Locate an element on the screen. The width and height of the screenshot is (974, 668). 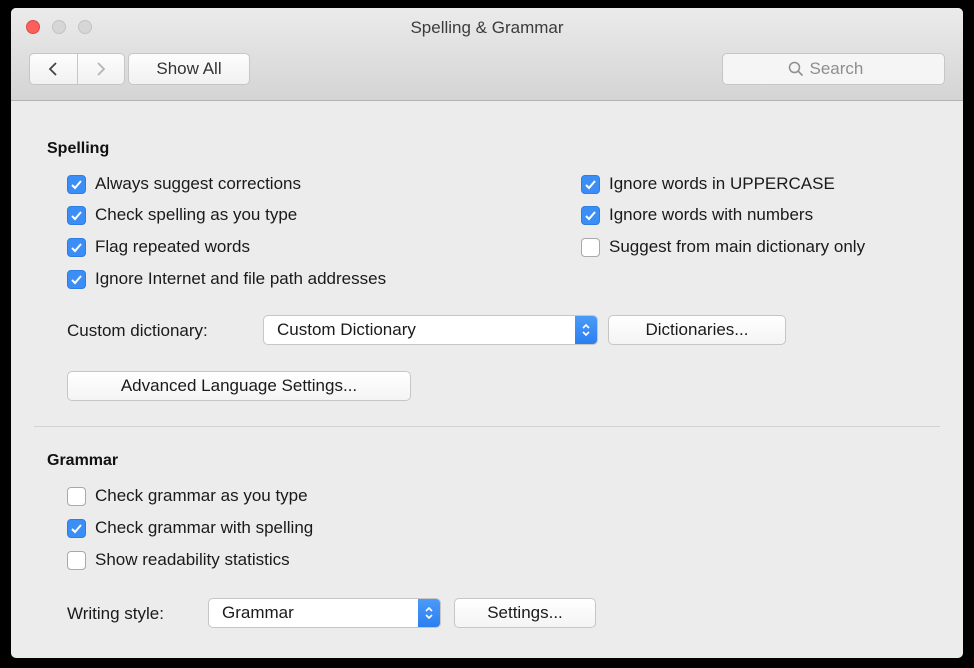
checkbox-label: Check grammar as you type is located at coordinates (201, 495).